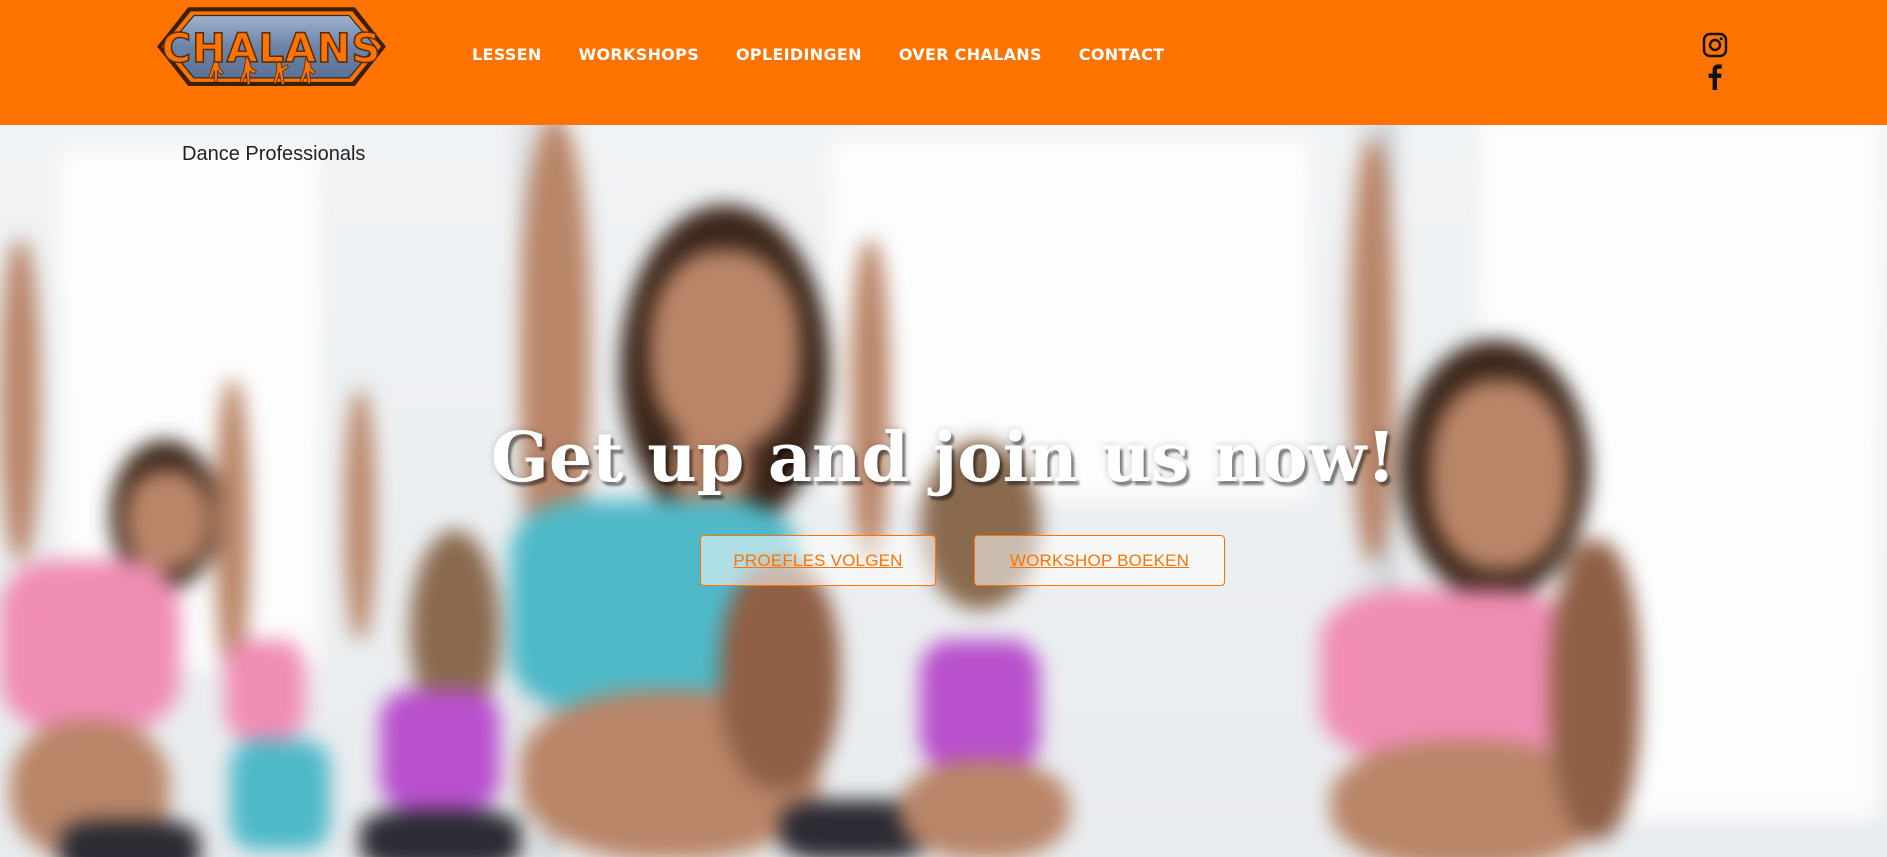 This screenshot has width=1887, height=857. Describe the element at coordinates (1099, 560) in the screenshot. I see `workshop-boeken-button: WORKSHOP BOEKEN` at that location.